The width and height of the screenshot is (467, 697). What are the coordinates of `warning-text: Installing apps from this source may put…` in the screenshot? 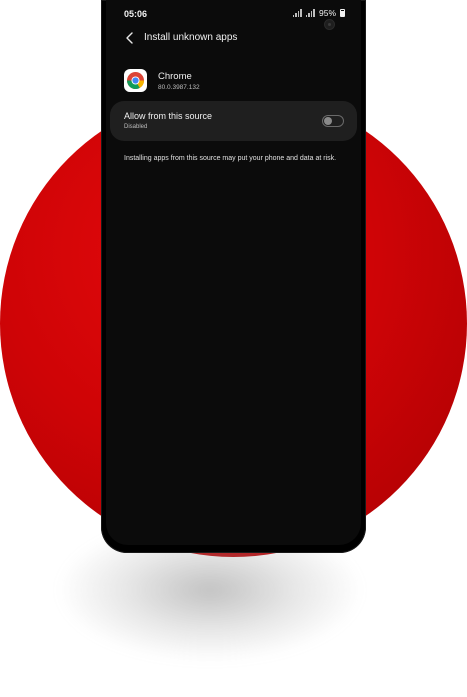 It's located at (230, 158).